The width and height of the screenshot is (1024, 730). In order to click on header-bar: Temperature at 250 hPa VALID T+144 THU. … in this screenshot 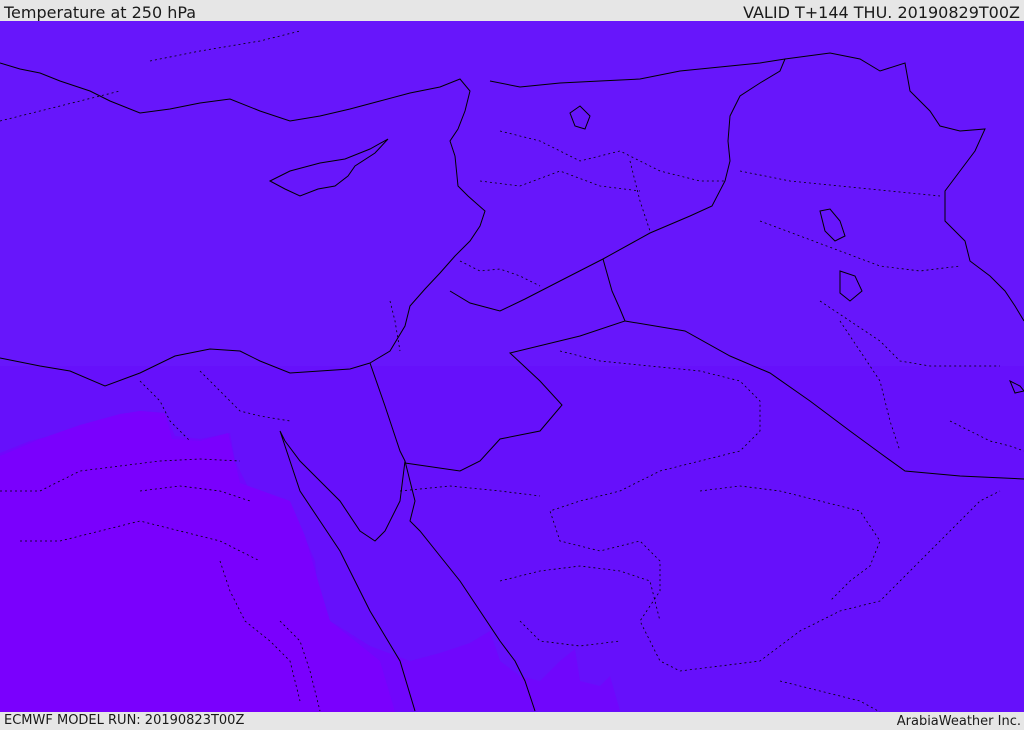, I will do `click(512, 11)`.